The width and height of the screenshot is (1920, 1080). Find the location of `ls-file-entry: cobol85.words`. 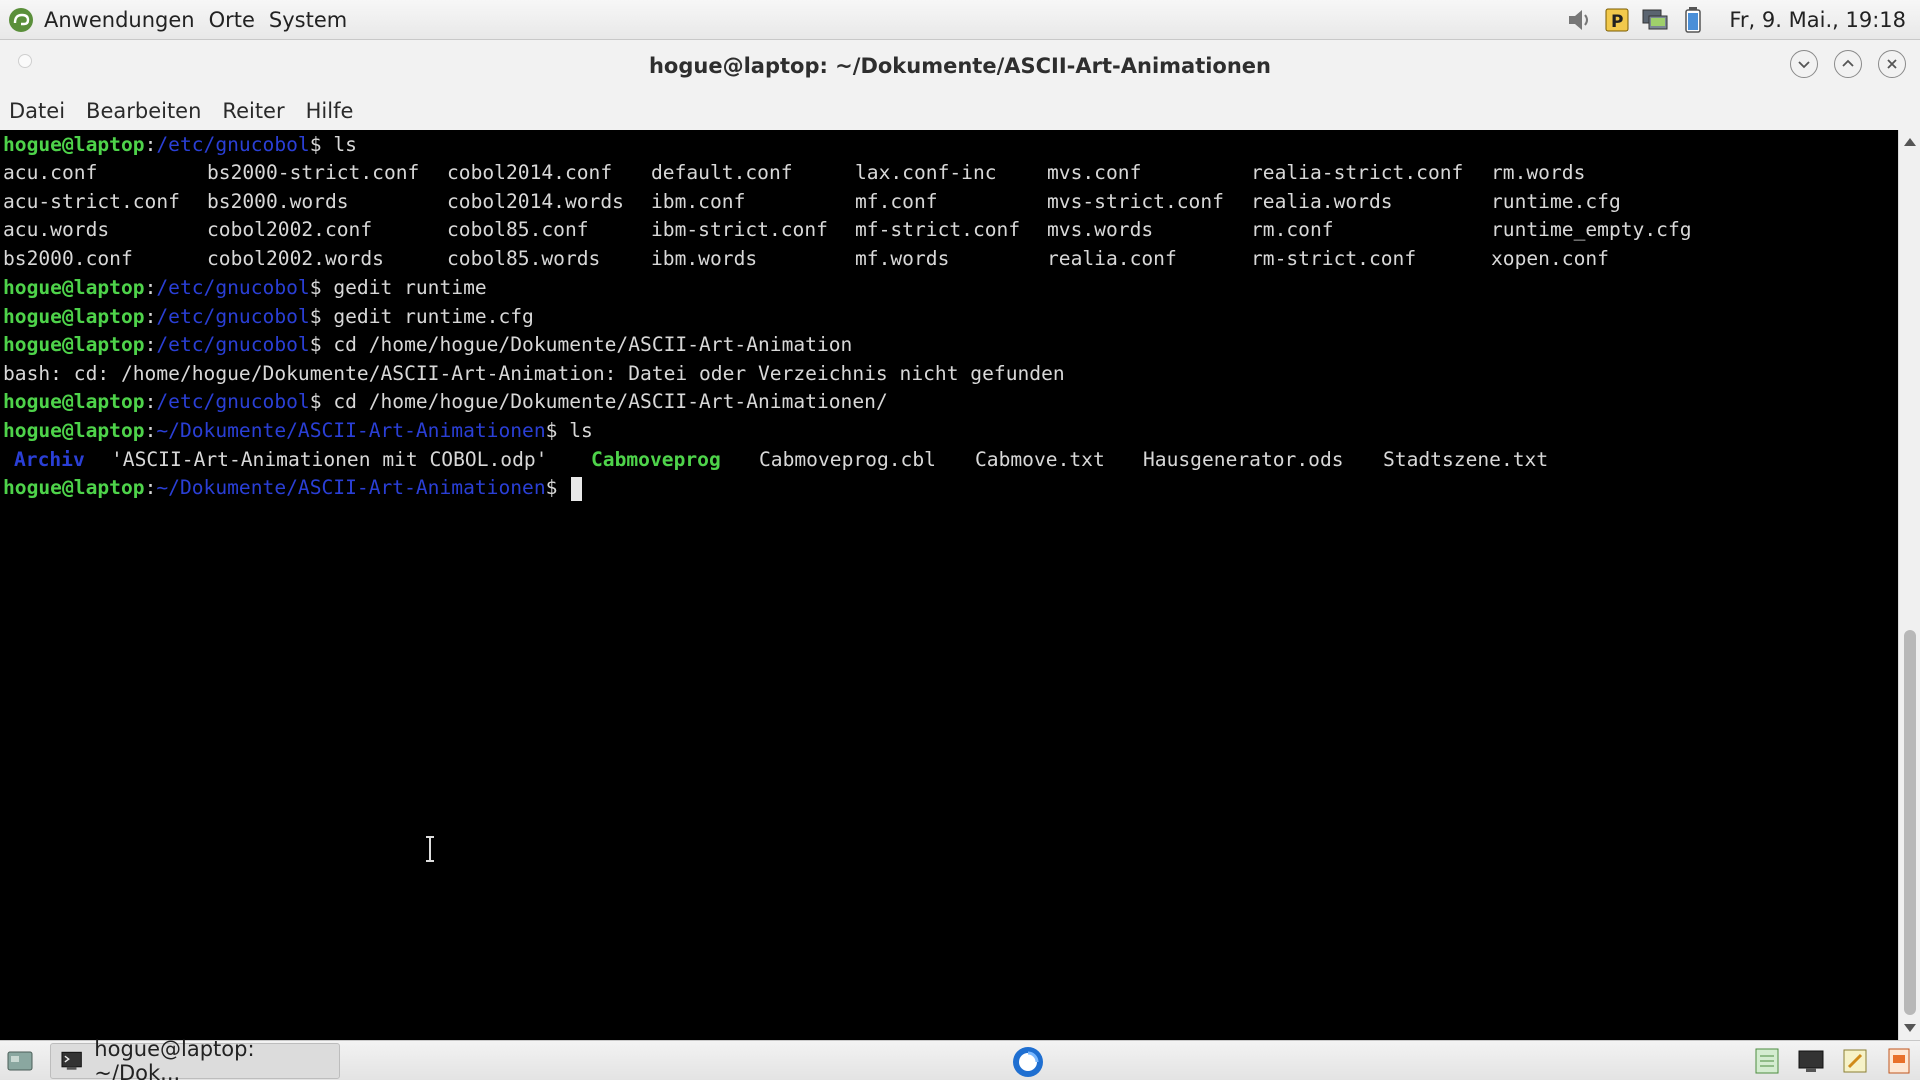

ls-file-entry: cobol85.words is located at coordinates (524, 258).